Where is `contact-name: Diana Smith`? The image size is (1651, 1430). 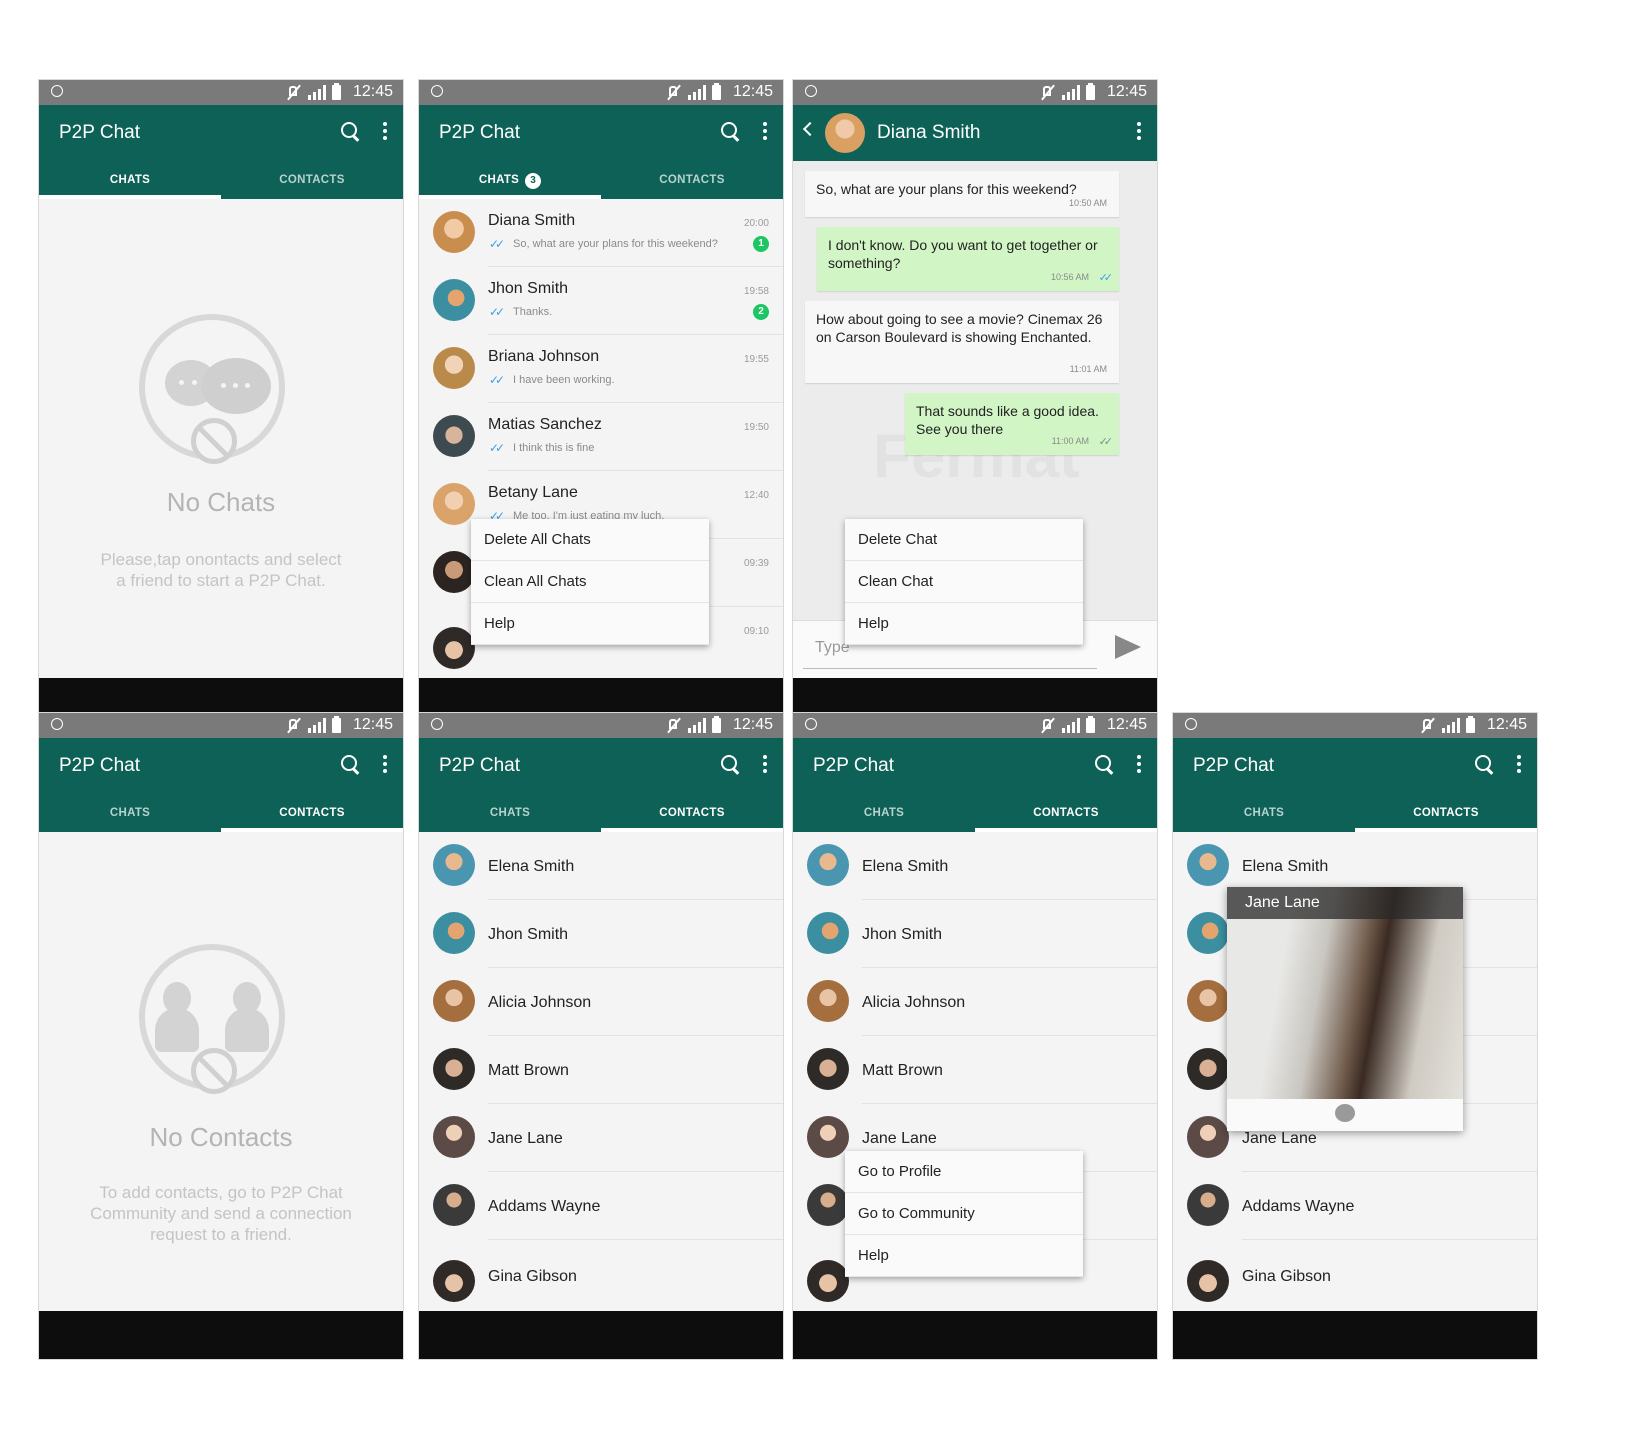
contact-name: Diana Smith is located at coordinates (929, 133).